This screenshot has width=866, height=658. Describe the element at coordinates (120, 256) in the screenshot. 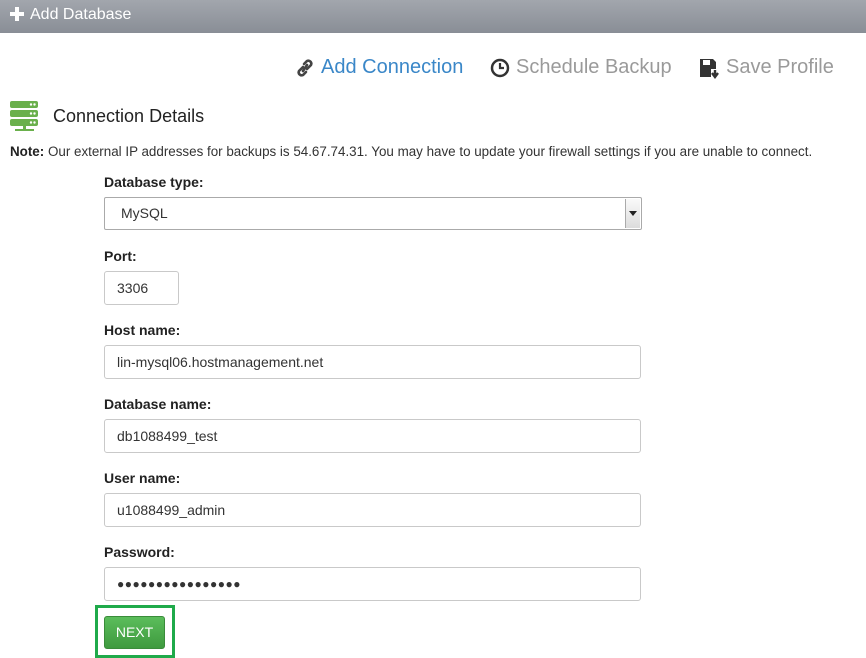

I see `port-label: Port:` at that location.